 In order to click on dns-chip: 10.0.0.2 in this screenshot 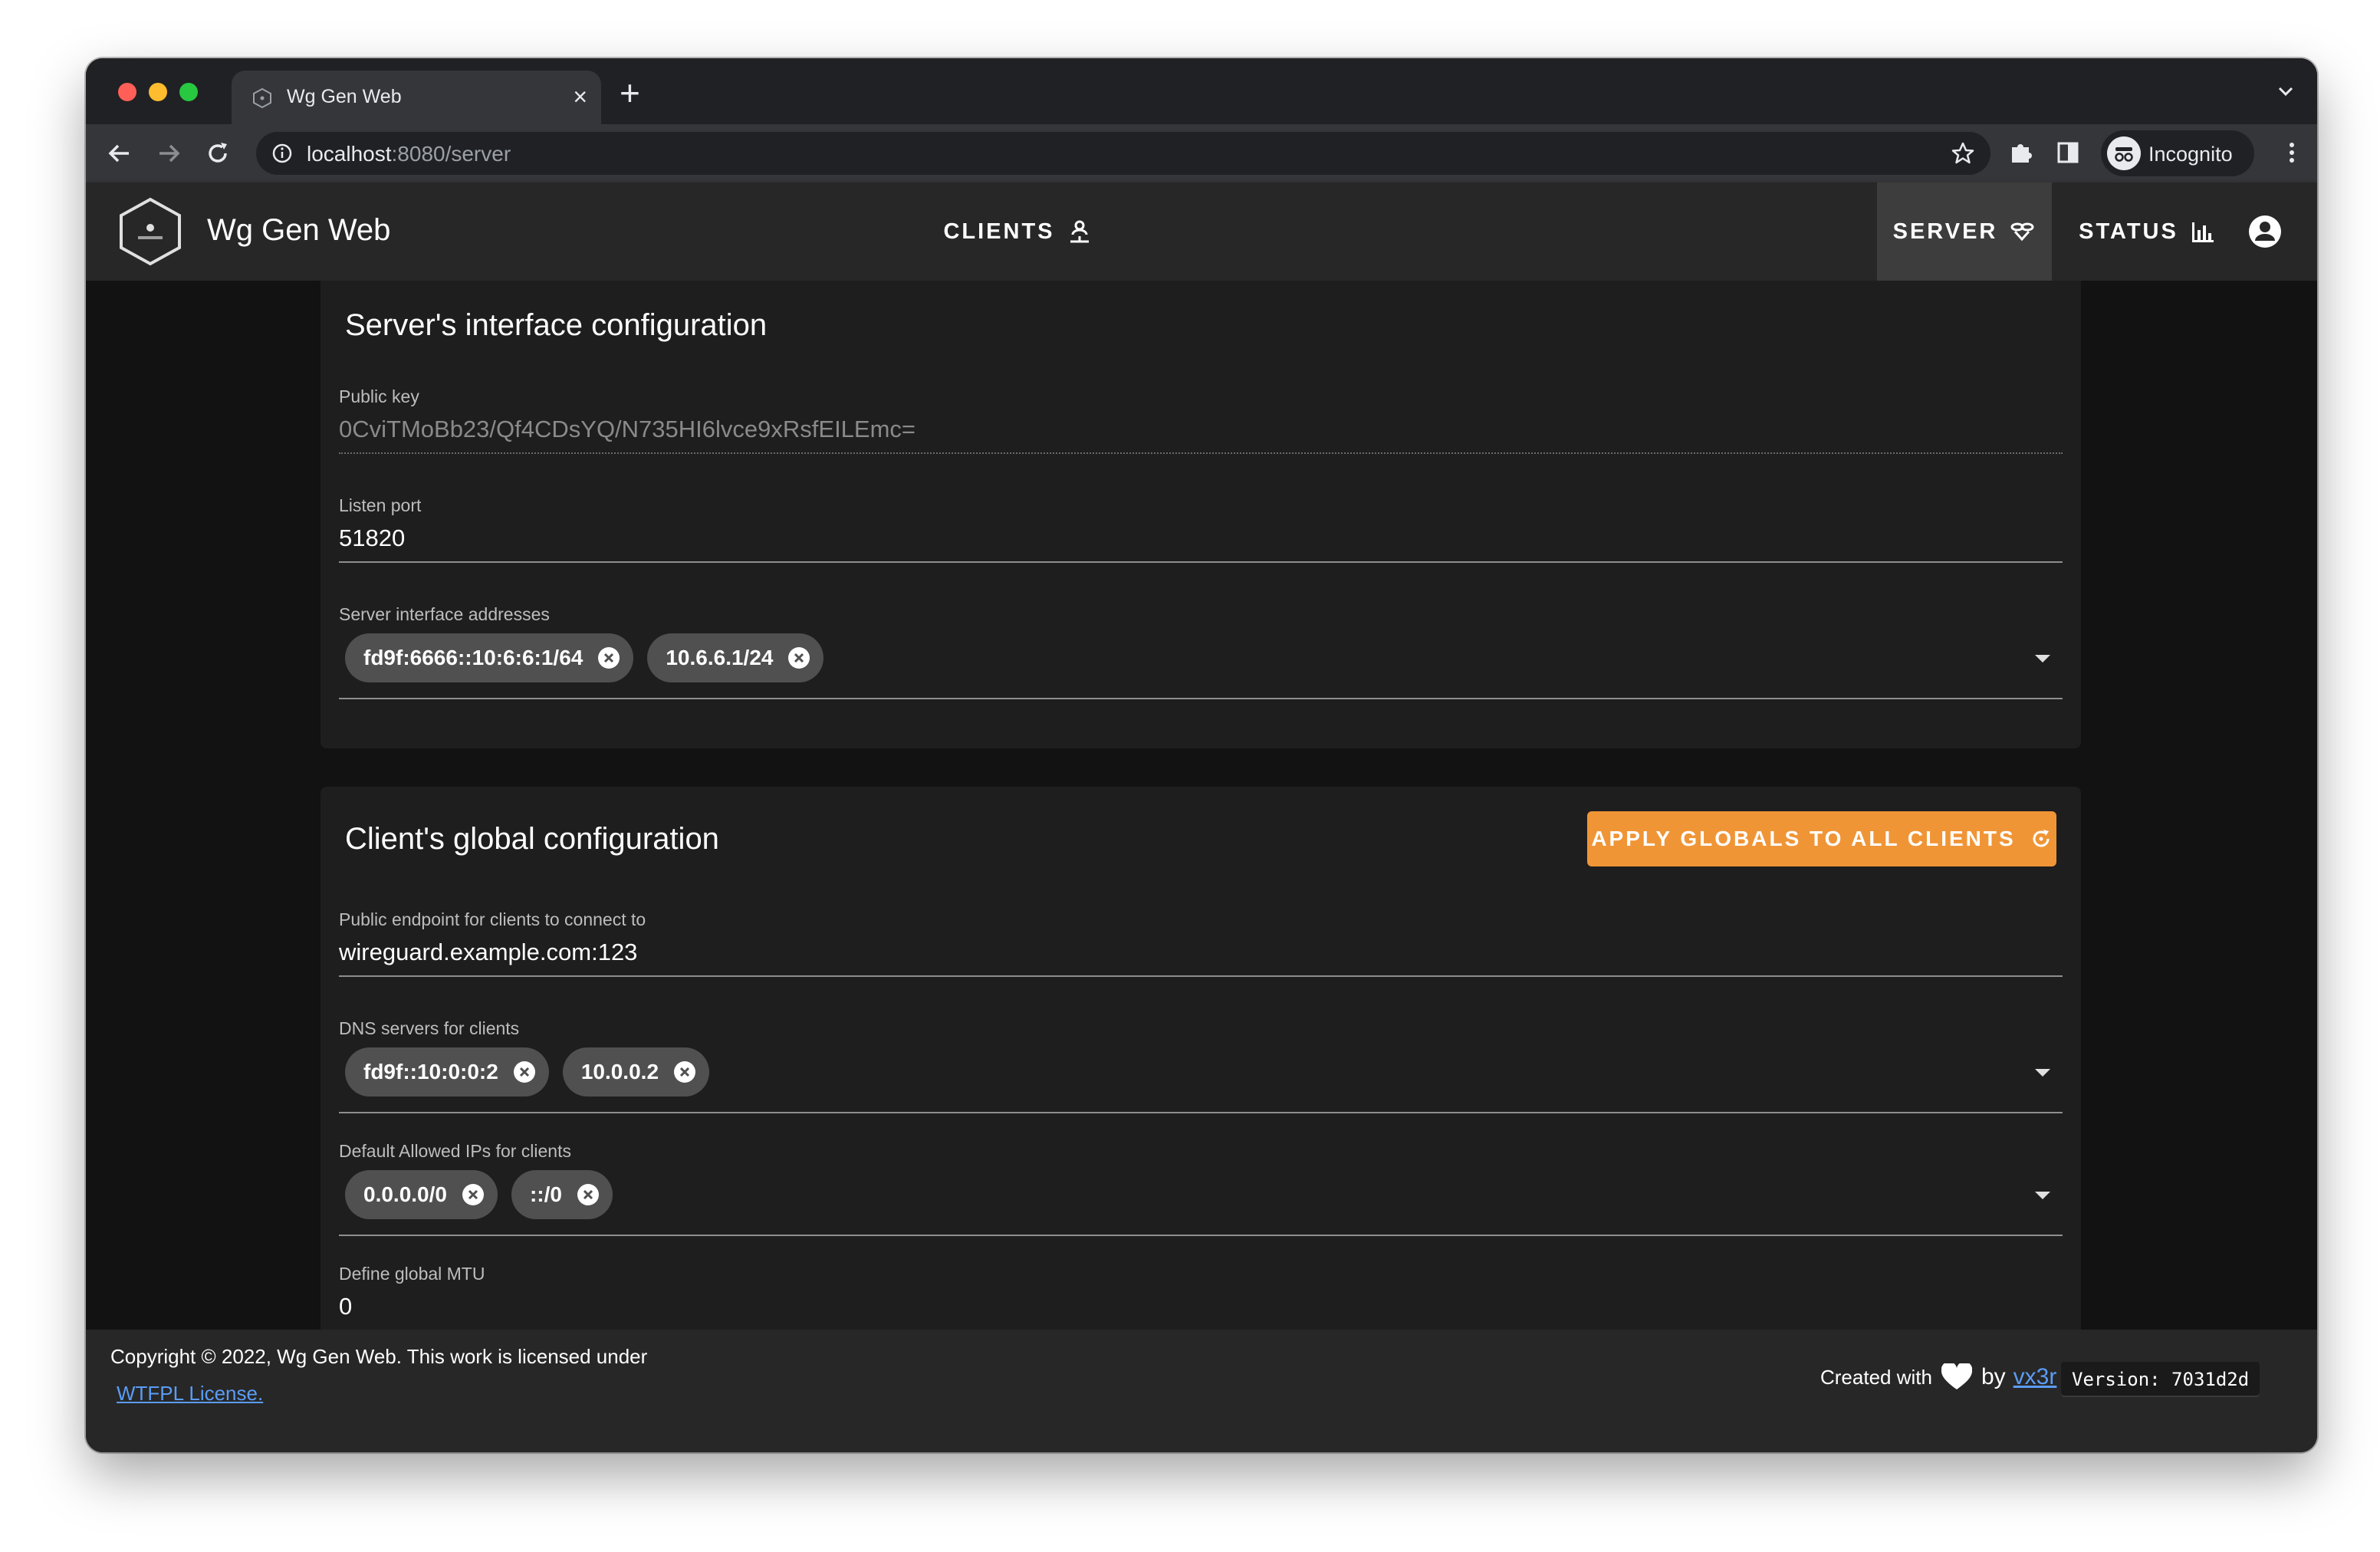, I will do `click(636, 1072)`.